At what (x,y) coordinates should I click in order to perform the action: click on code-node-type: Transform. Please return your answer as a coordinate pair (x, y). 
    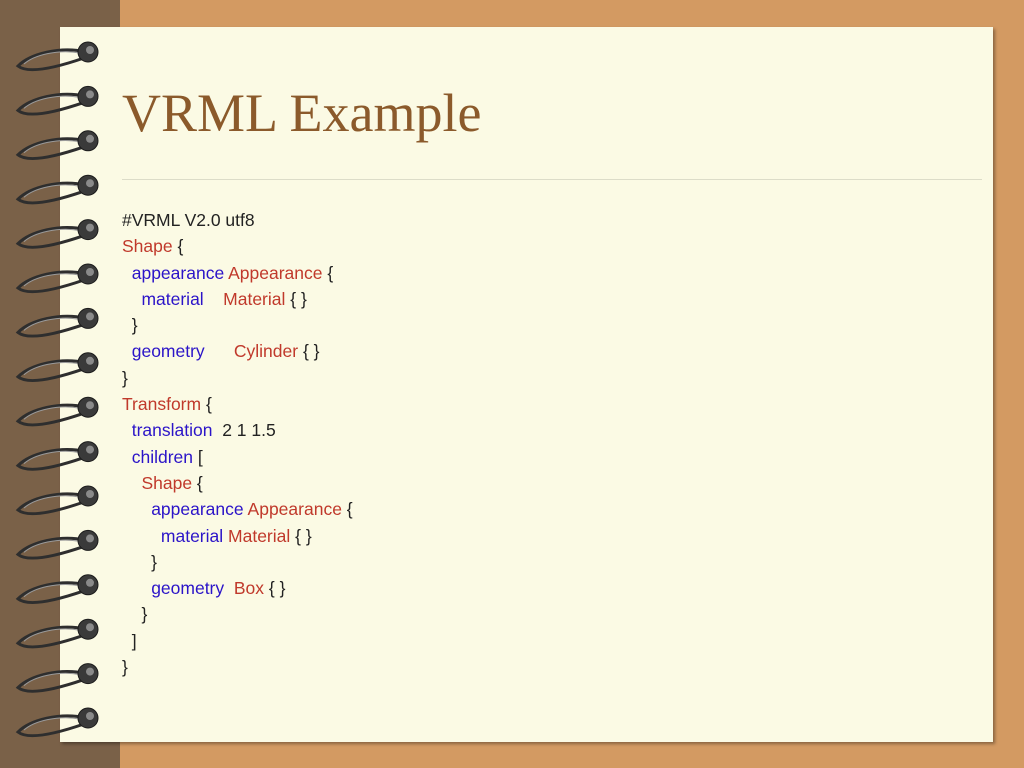
    Looking at the image, I should click on (162, 404).